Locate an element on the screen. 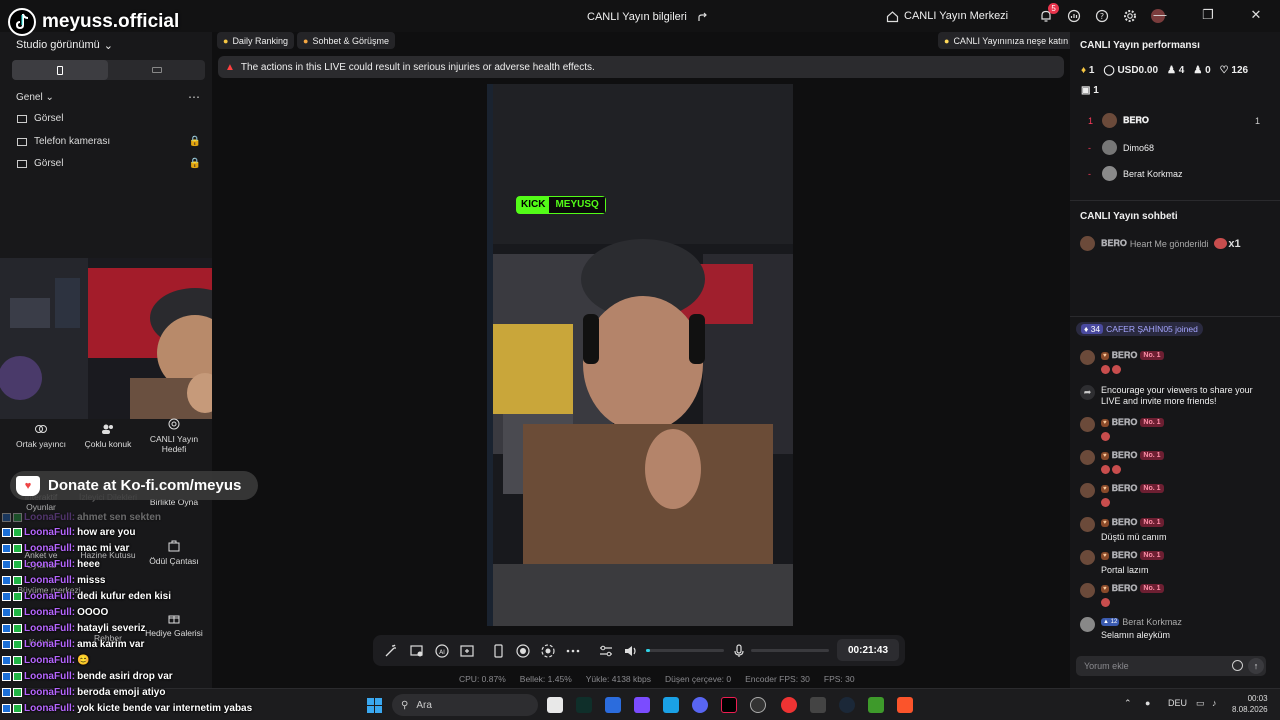 The width and height of the screenshot is (1280, 720). microphone-icon: ● is located at coordinates (1147, 703).